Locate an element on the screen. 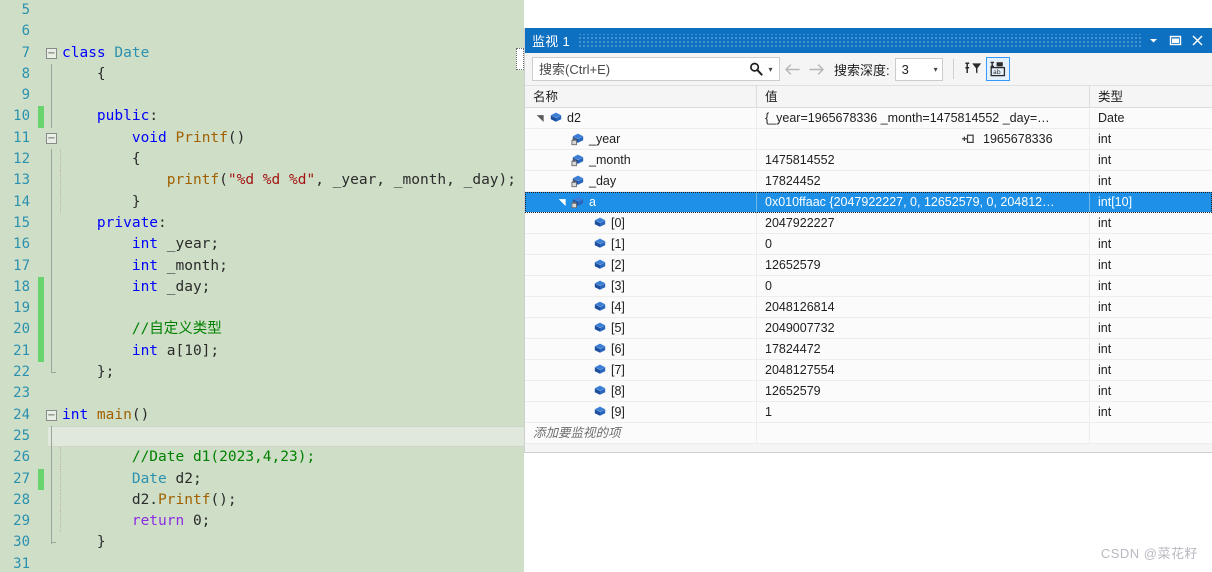 The height and width of the screenshot is (572, 1212). watch-row: [9] 1 int is located at coordinates (868, 412).